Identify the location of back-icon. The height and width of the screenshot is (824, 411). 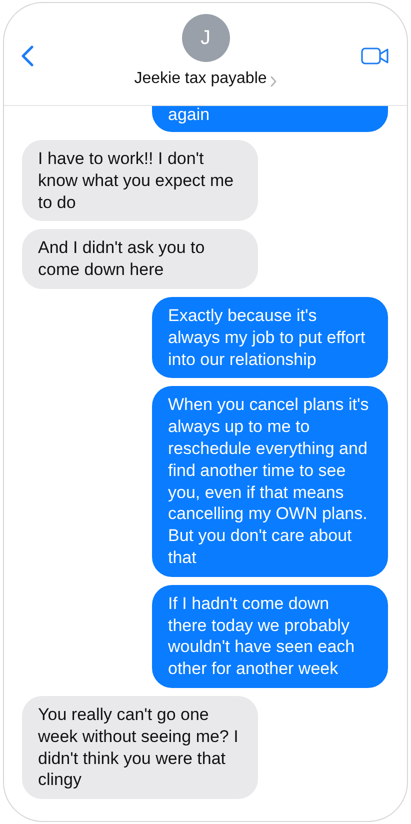
(27, 56).